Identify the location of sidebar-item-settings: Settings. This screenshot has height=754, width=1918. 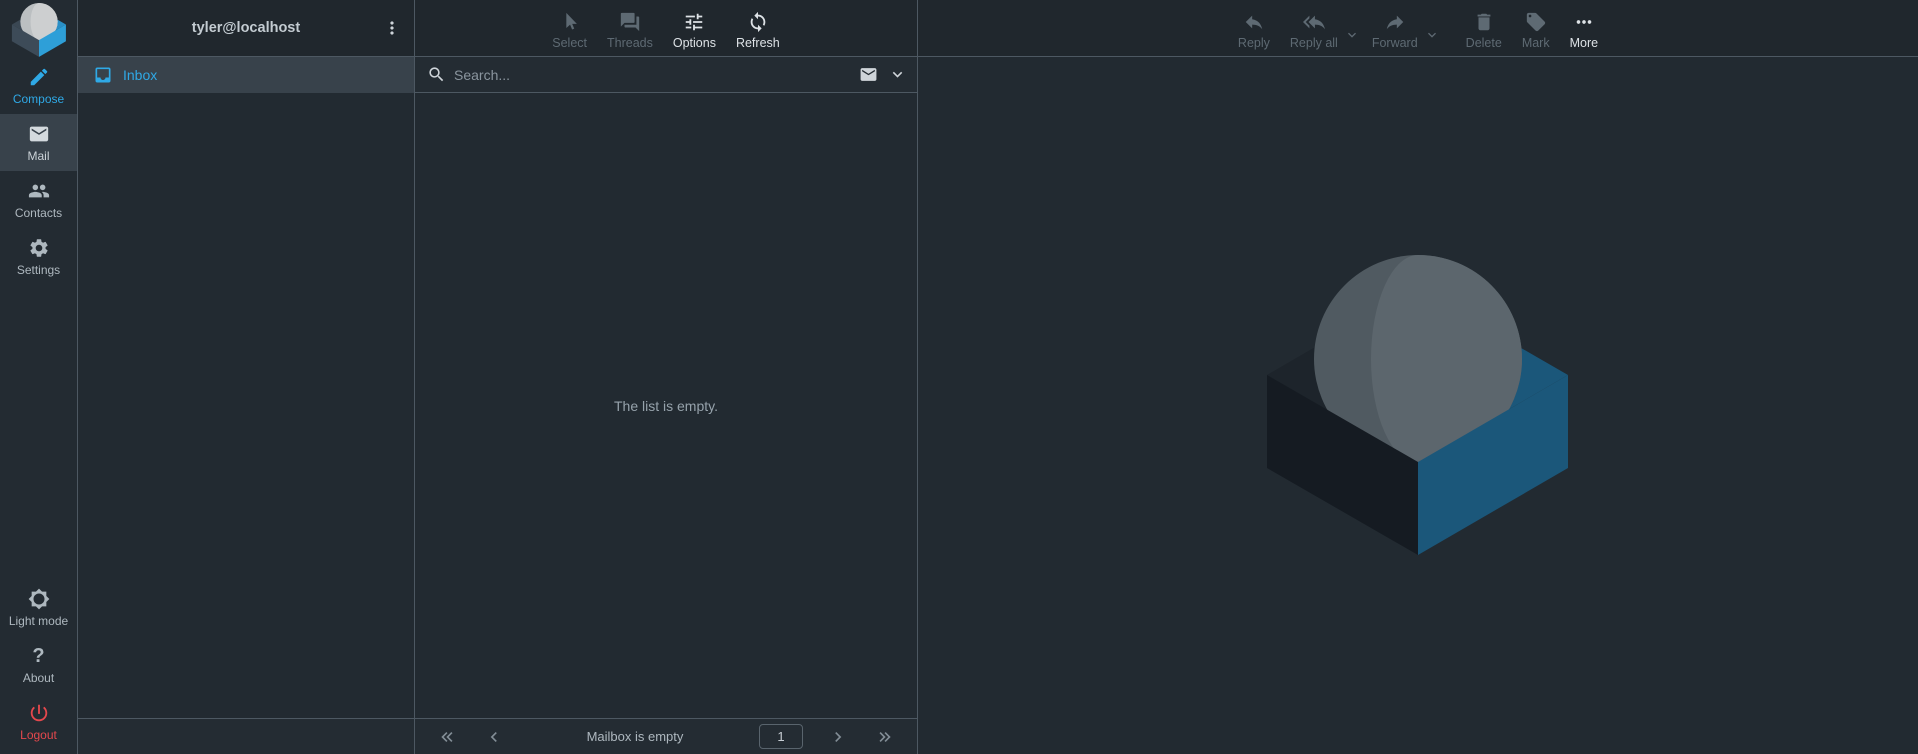
(38, 256).